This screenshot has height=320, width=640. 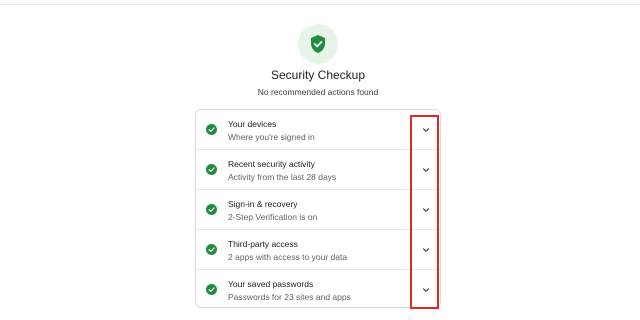 I want to click on item-description: Where you're signed in, so click(x=271, y=137).